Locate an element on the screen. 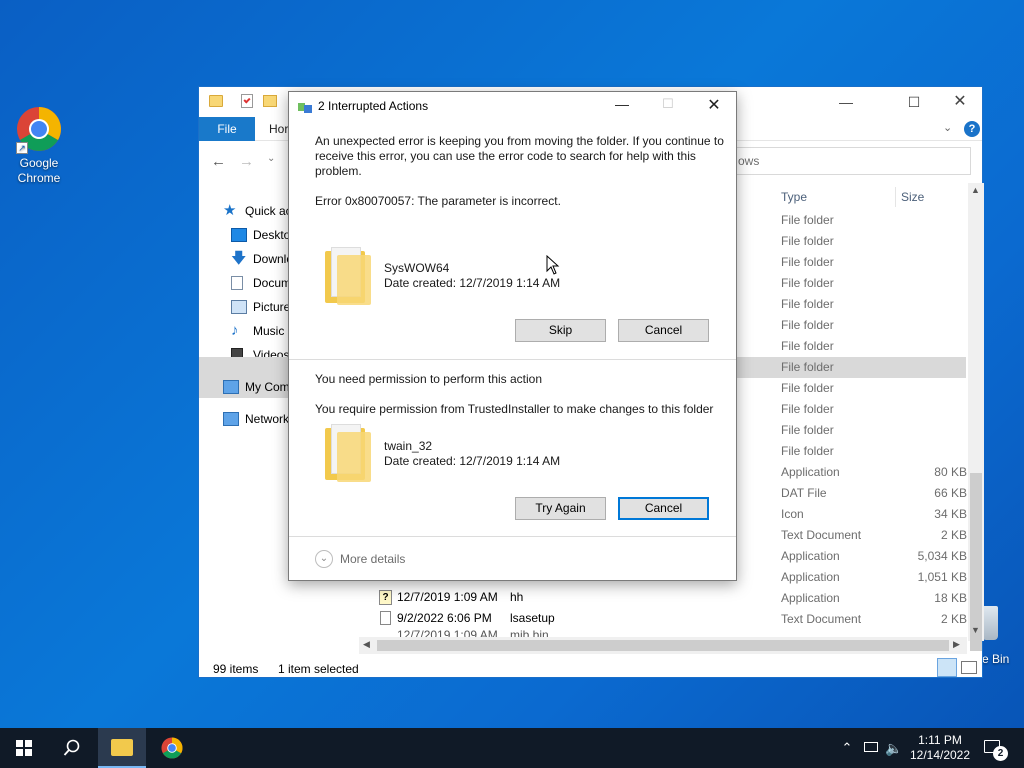 Image resolution: width=1024 pixels, height=768 pixels. large-icons-view-icon is located at coordinates (969, 667).